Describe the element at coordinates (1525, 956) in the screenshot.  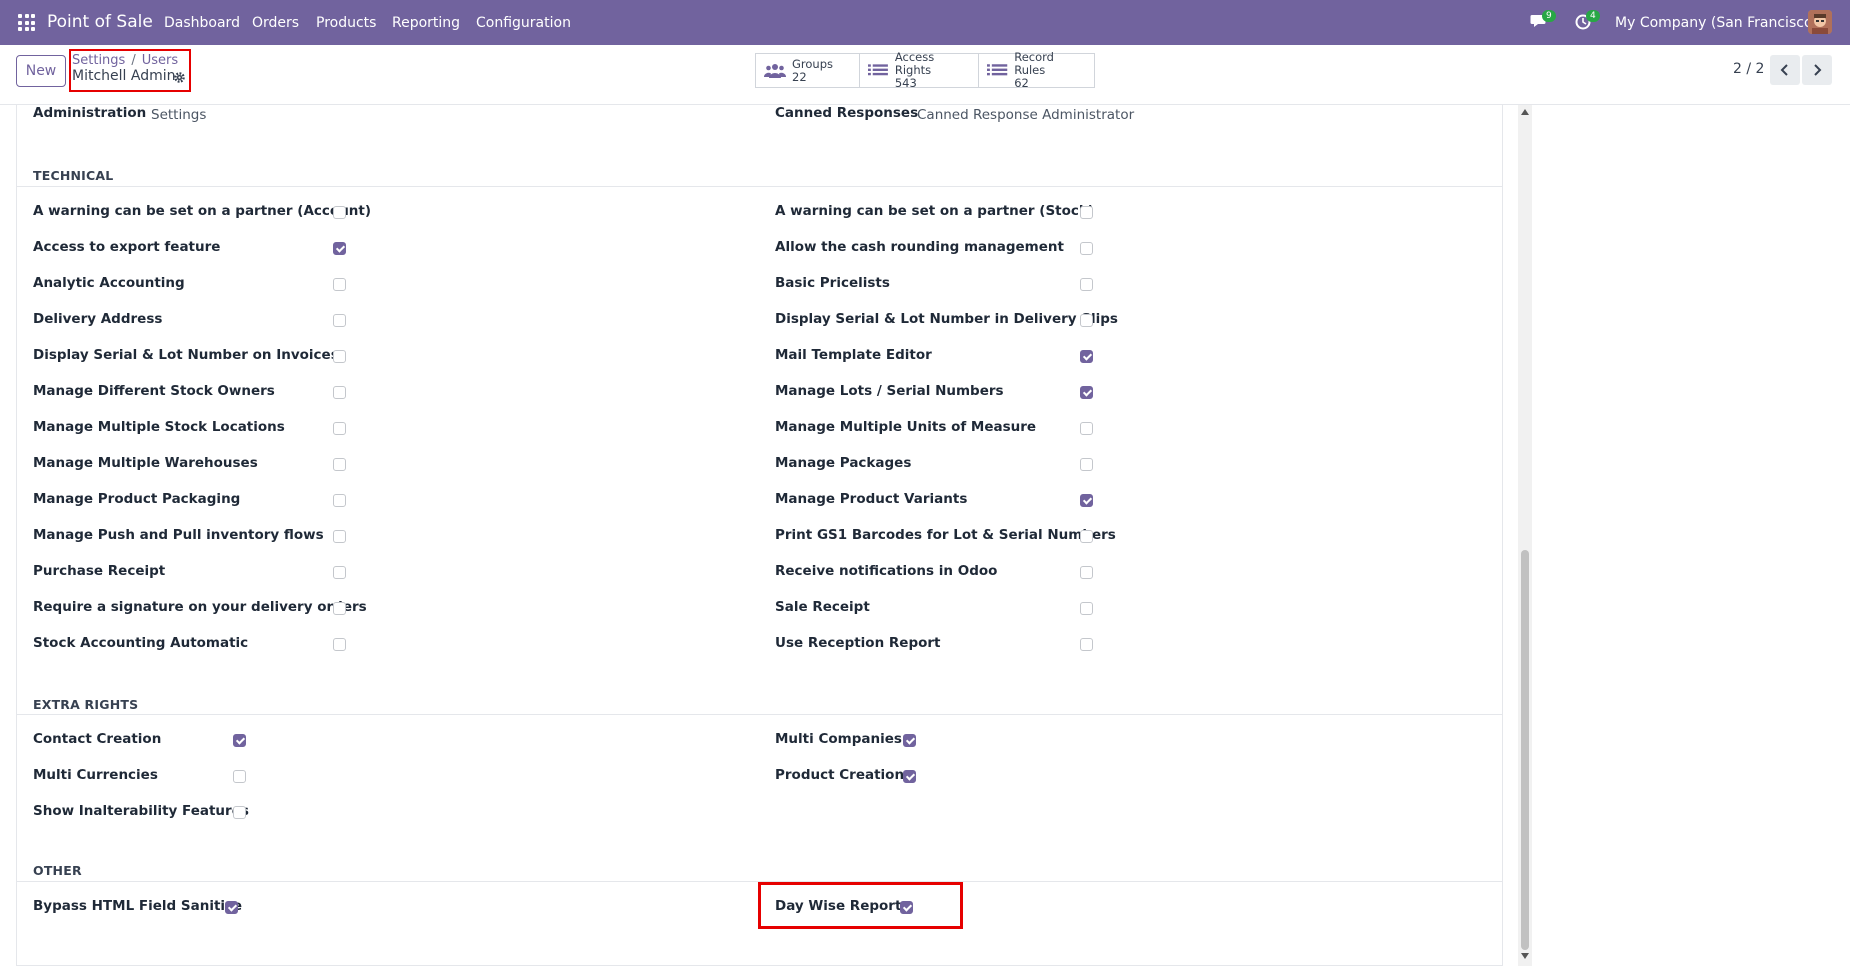
I see `scroll-down-arrow-icon` at that location.